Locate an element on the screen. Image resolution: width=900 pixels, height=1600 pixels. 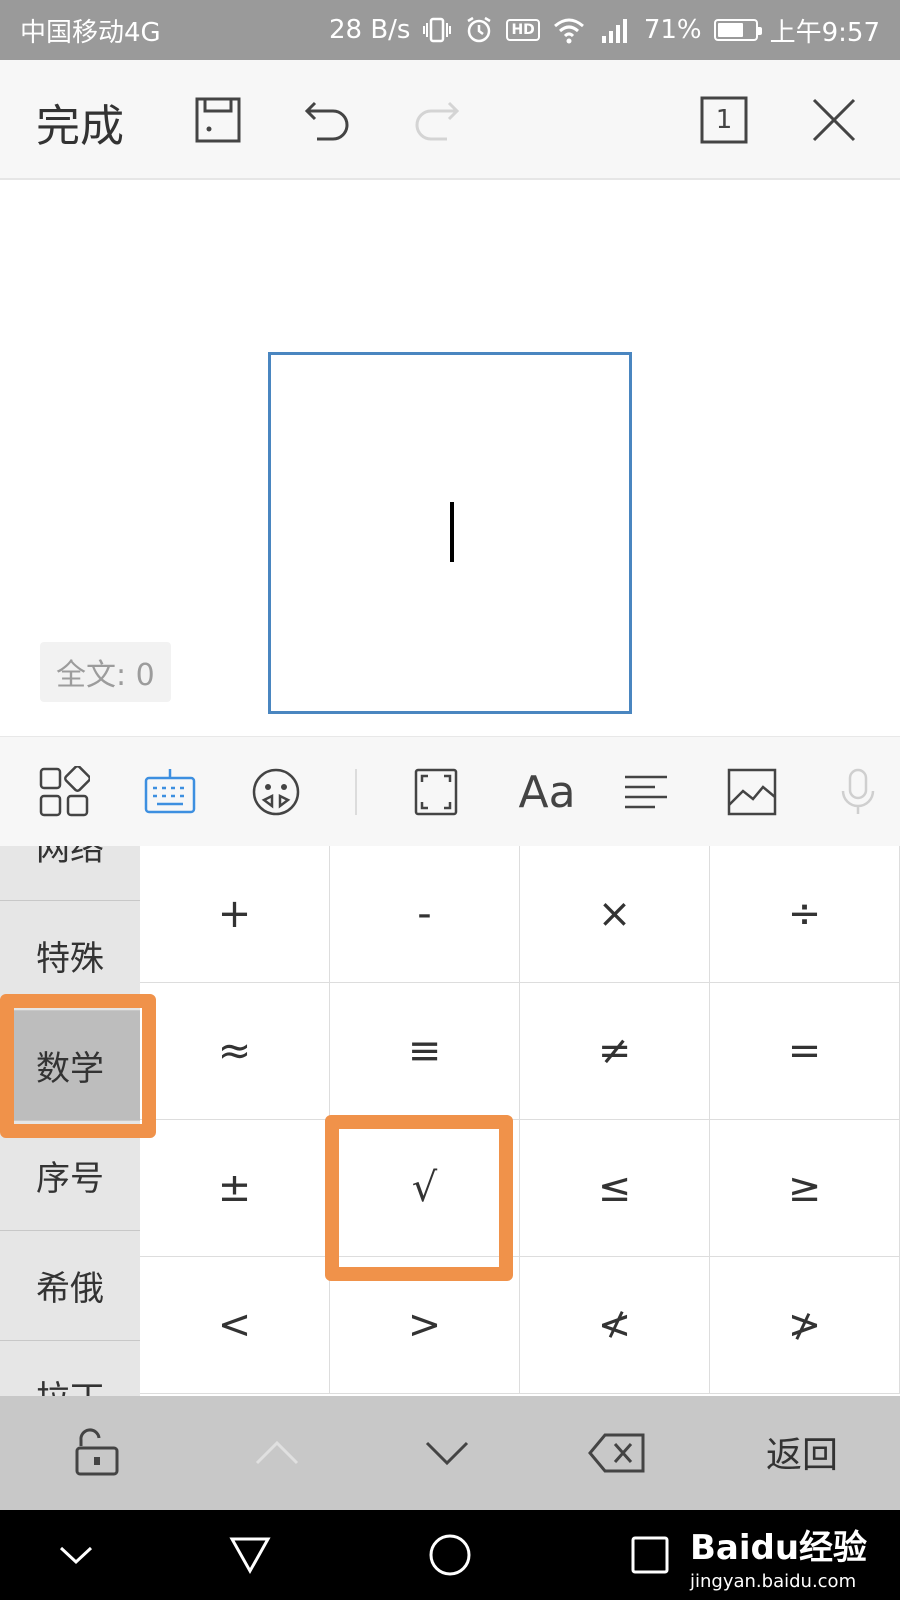
symbol-greater: > is located at coordinates (425, 1325).